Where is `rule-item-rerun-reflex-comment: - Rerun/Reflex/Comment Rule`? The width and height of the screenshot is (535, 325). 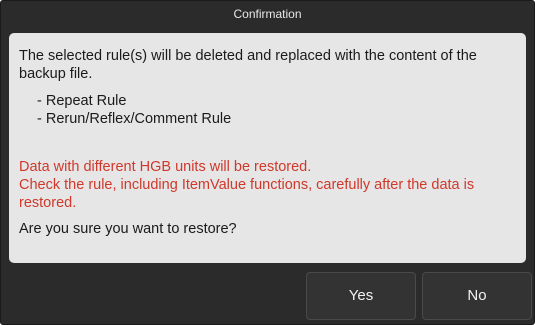 rule-item-rerun-reflex-comment: - Rerun/Reflex/Comment Rule is located at coordinates (134, 119).